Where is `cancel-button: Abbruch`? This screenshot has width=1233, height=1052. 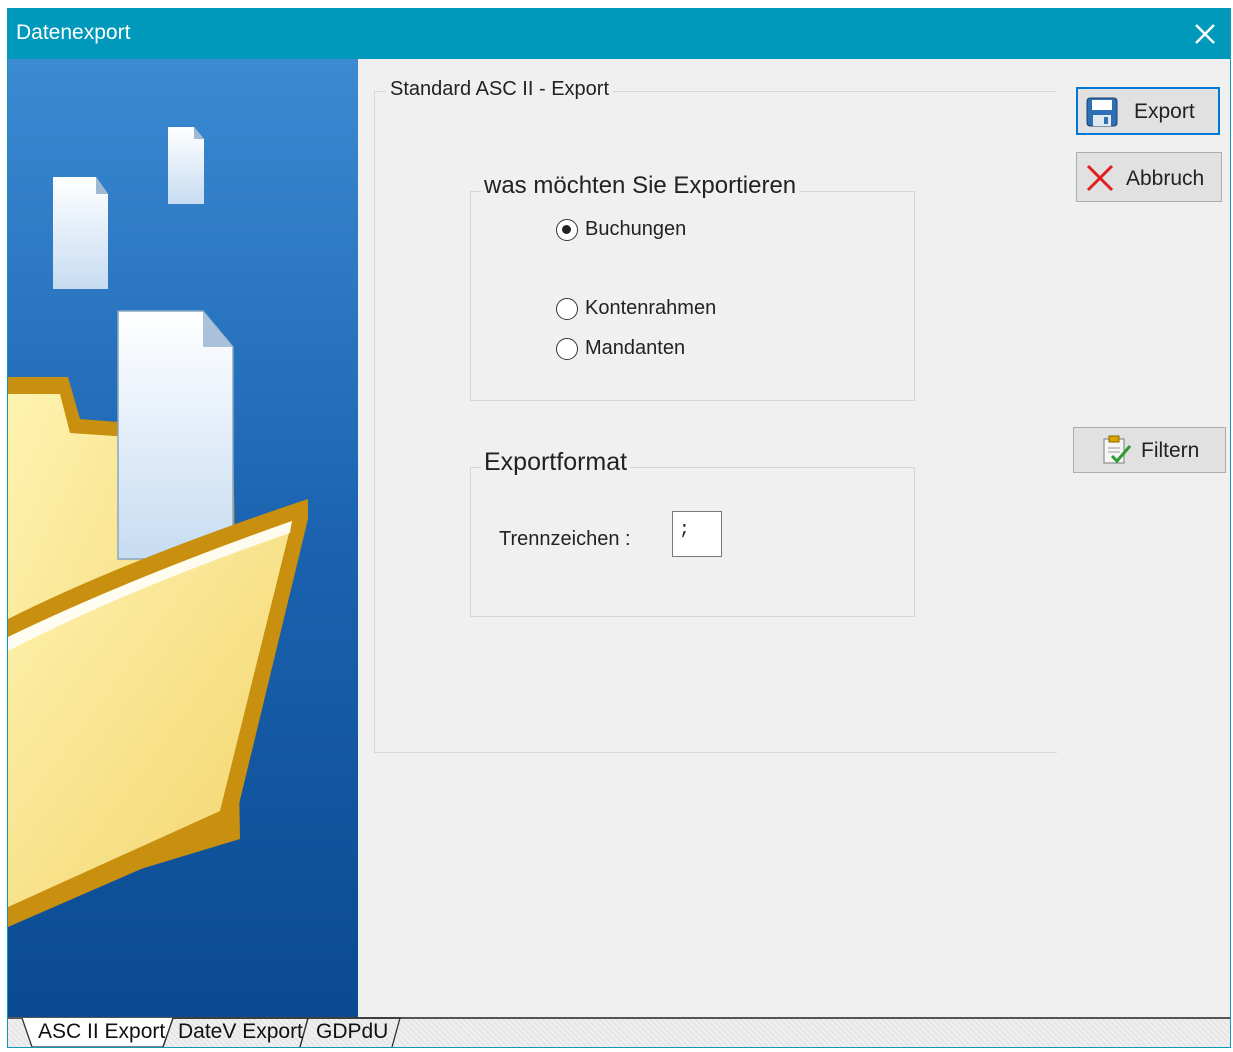
cancel-button: Abbruch is located at coordinates (1149, 177).